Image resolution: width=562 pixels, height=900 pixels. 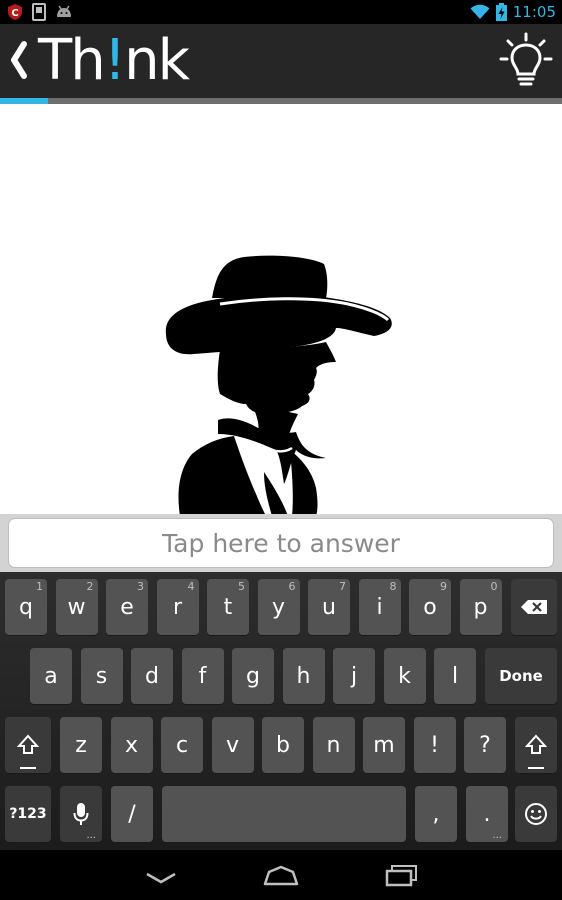 I want to click on android-debug-icon, so click(x=64, y=11).